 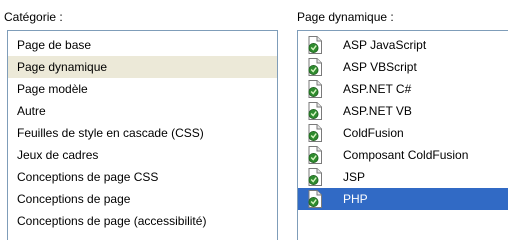 I want to click on category-item-conceptions-de-page-css: Conceptions de page CSS, so click(x=142, y=177).